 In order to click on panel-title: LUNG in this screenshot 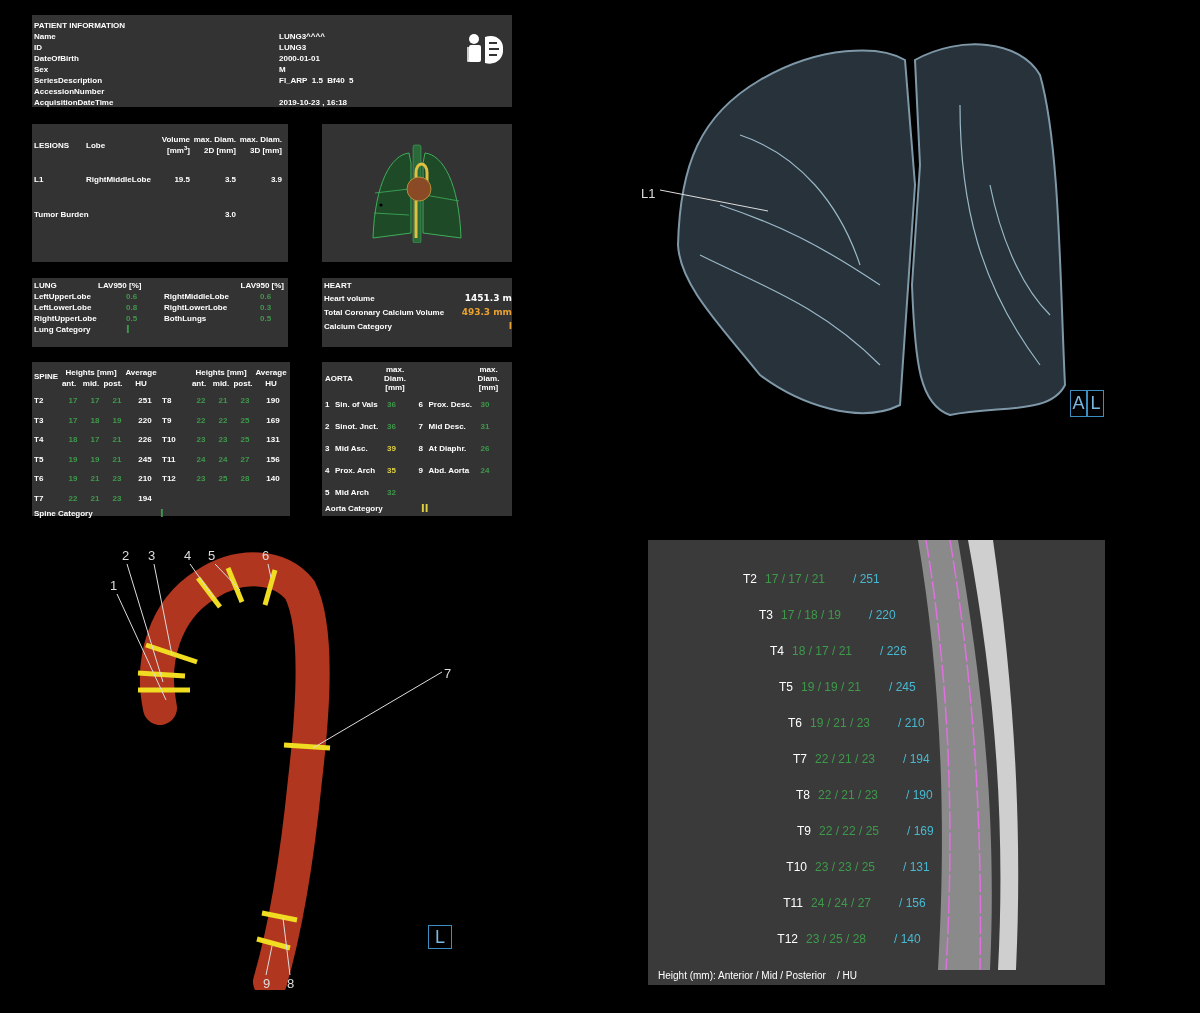, I will do `click(46, 285)`.